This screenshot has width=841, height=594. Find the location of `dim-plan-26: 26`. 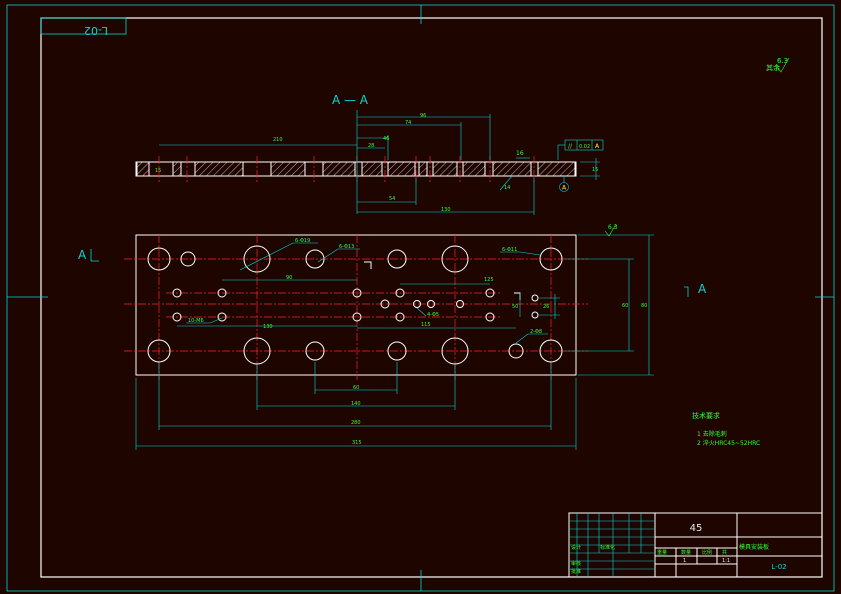

dim-plan-26: 26 is located at coordinates (546, 307).